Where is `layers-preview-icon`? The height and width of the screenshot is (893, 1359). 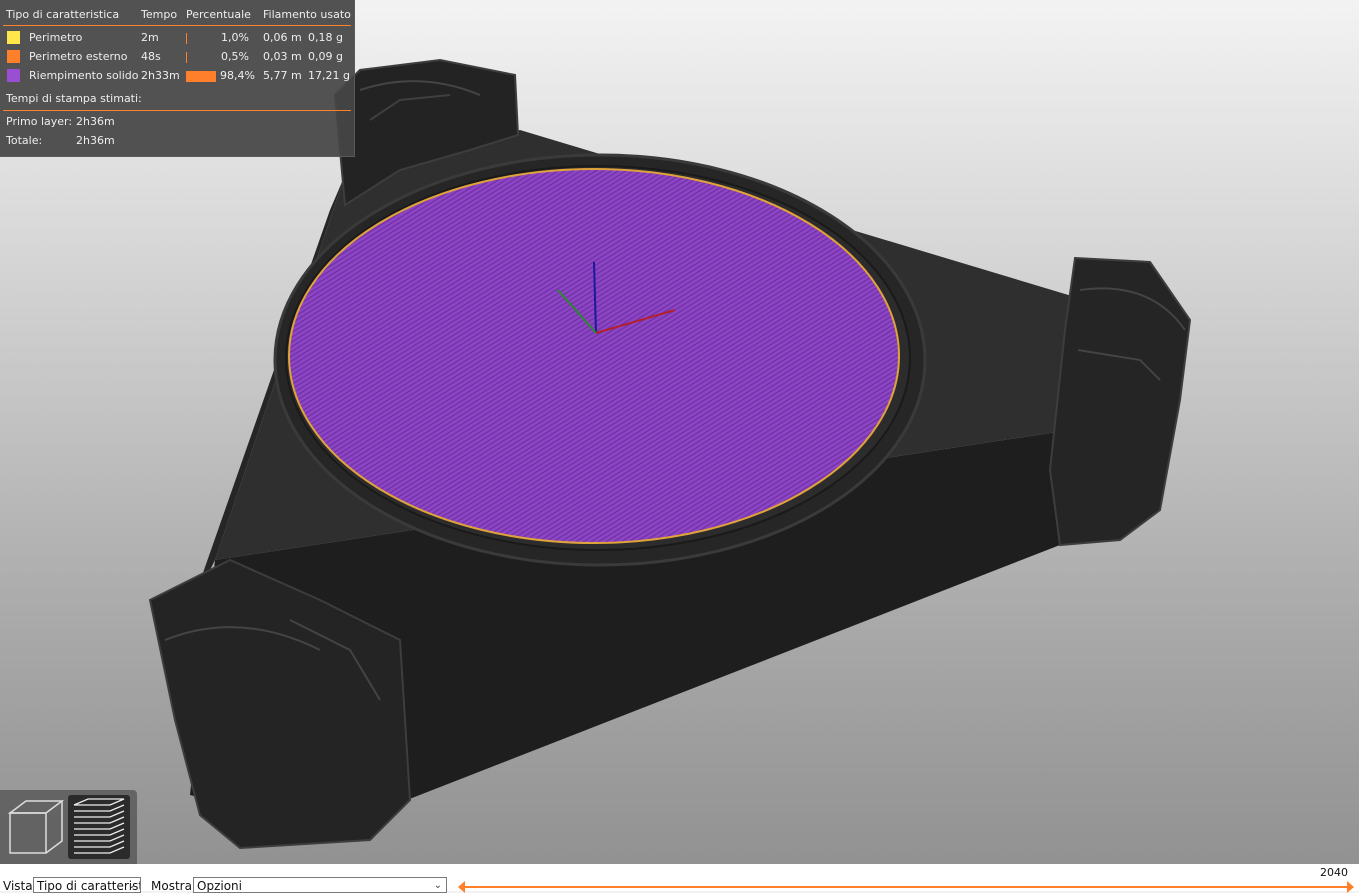 layers-preview-icon is located at coordinates (99, 826).